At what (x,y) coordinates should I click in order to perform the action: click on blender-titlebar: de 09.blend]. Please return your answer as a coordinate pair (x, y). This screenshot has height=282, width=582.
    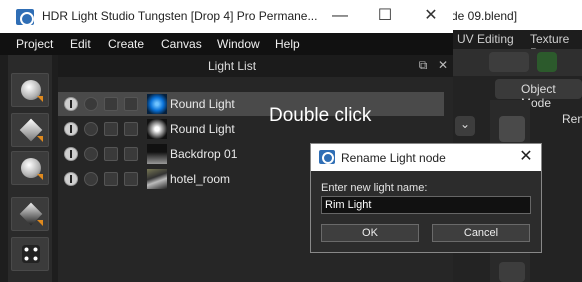
    Looking at the image, I should click on (513, 15).